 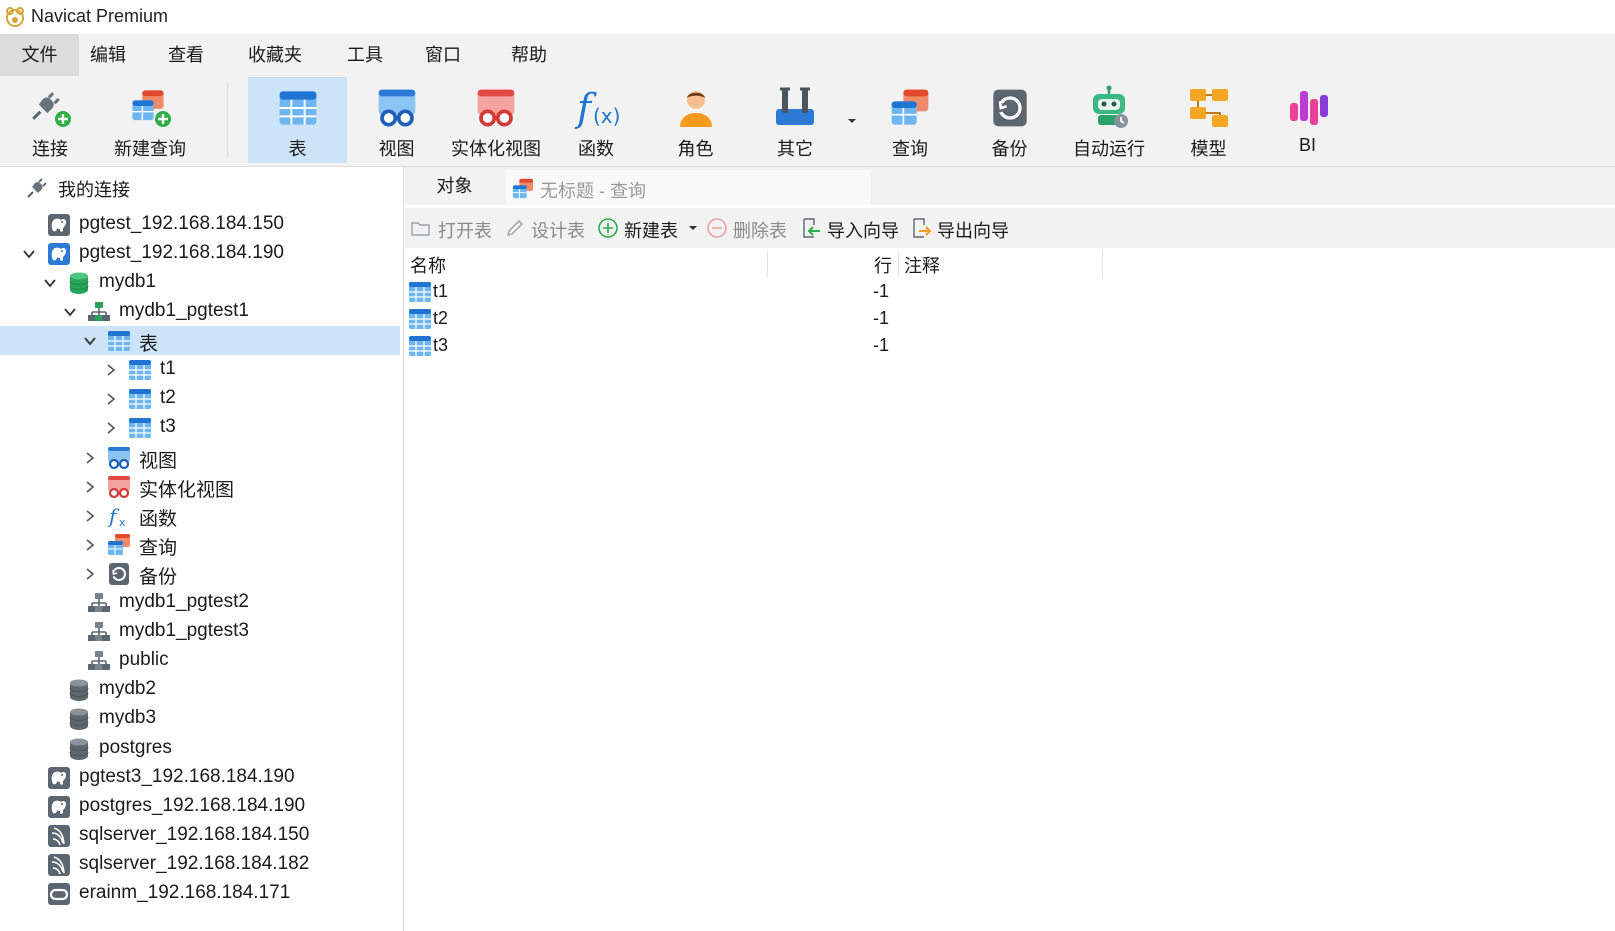 I want to click on table-row: t3 -1, so click(x=1009, y=345).